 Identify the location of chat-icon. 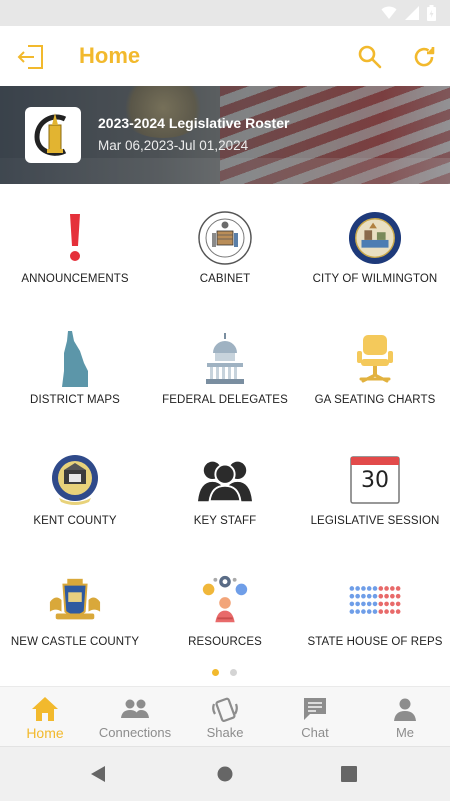
(315, 709).